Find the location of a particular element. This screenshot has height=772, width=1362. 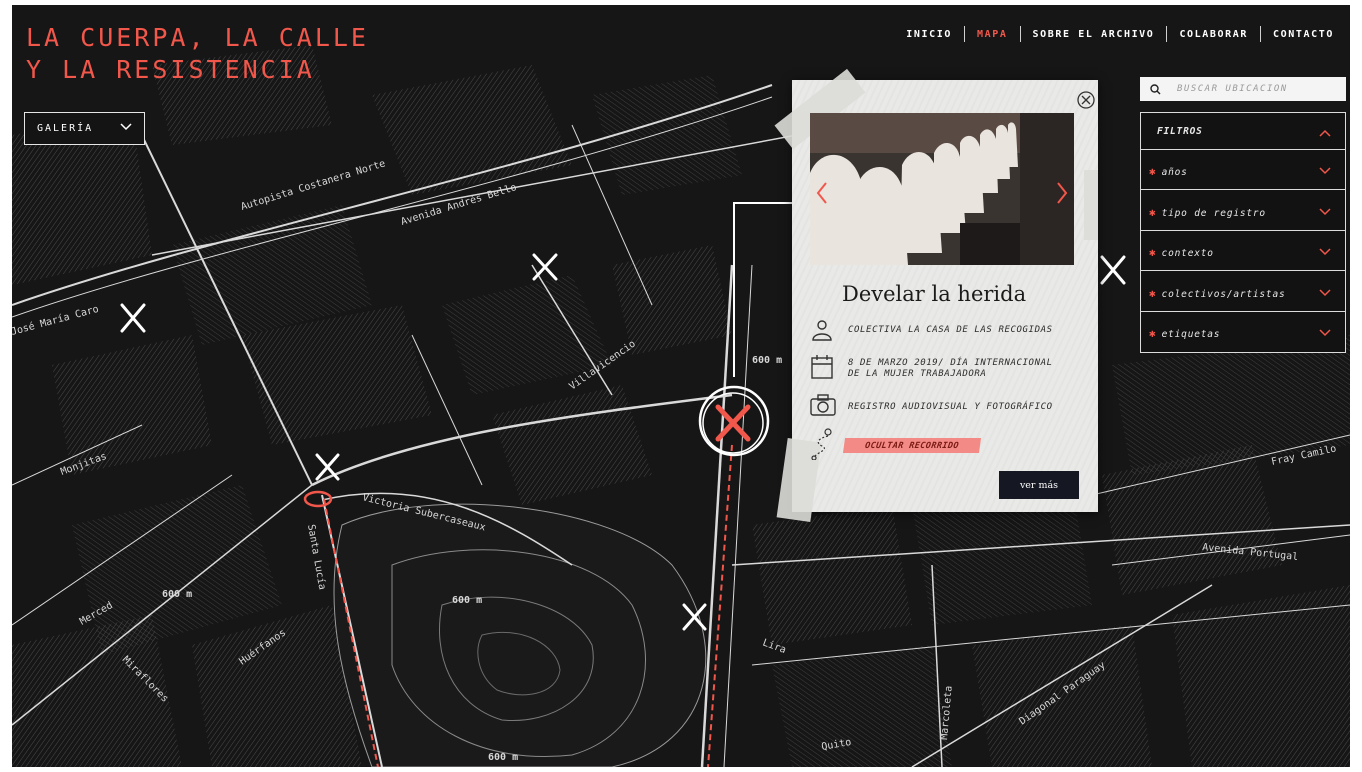

route-row is located at coordinates (829, 444).